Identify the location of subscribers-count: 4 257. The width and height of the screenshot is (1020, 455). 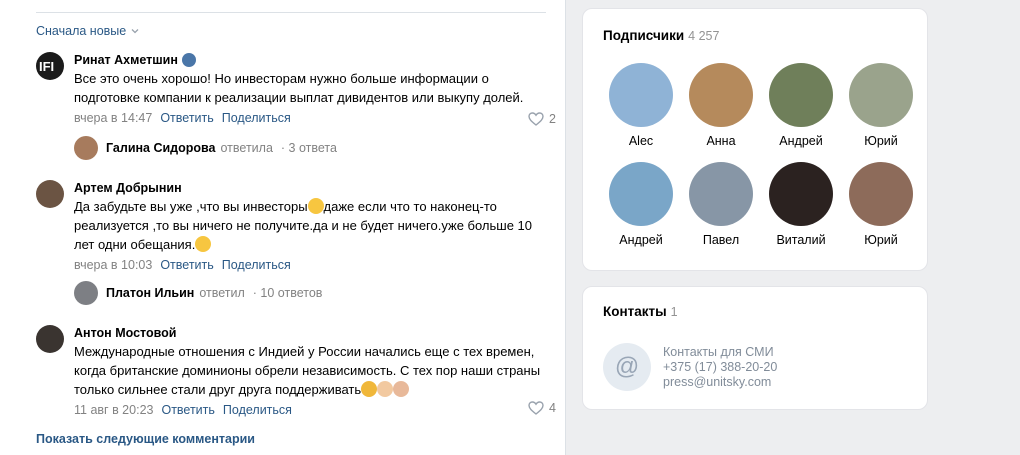
(704, 36).